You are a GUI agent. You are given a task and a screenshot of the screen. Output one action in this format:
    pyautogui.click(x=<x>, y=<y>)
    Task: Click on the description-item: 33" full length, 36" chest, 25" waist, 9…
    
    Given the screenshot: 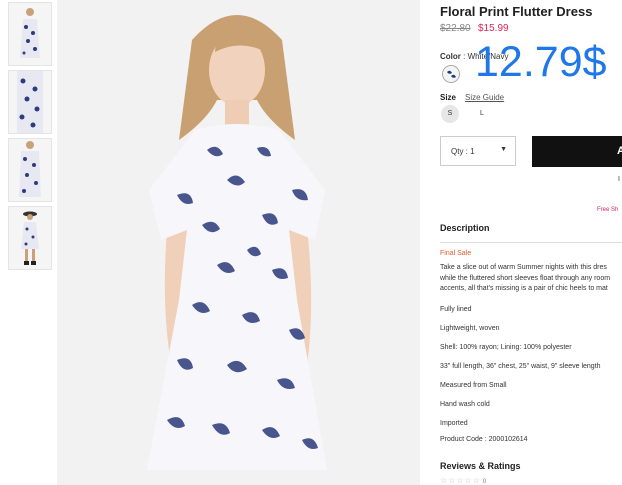 What is the action you would take?
    pyautogui.click(x=520, y=366)
    